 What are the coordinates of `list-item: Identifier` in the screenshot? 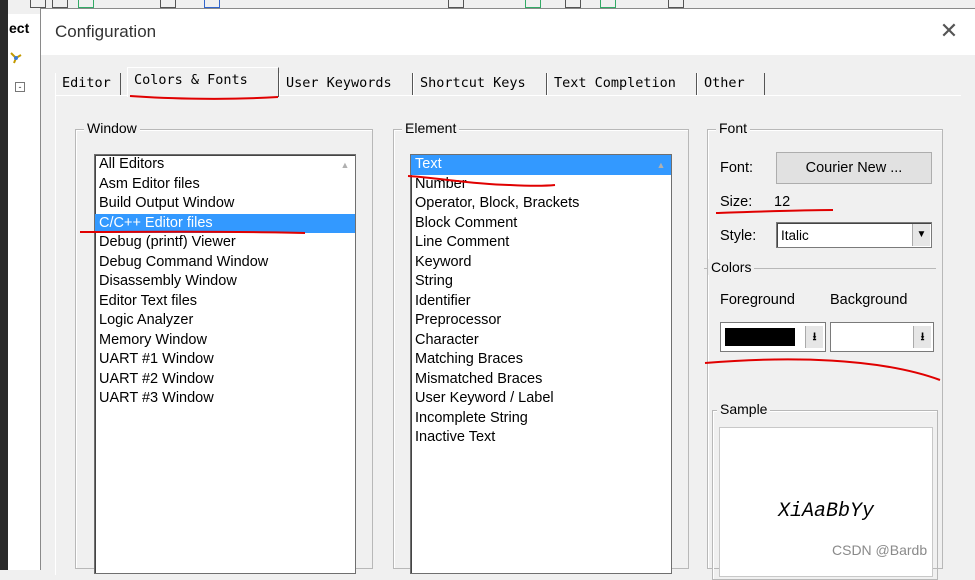 It's located at (541, 302).